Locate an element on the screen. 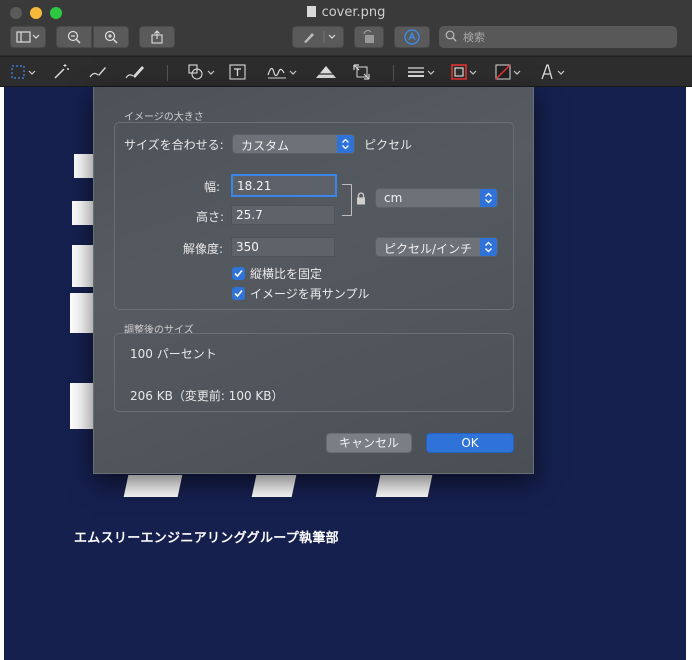 This screenshot has width=692, height=660. scale-proportionally-label: 縦横比を固定 is located at coordinates (286, 274).